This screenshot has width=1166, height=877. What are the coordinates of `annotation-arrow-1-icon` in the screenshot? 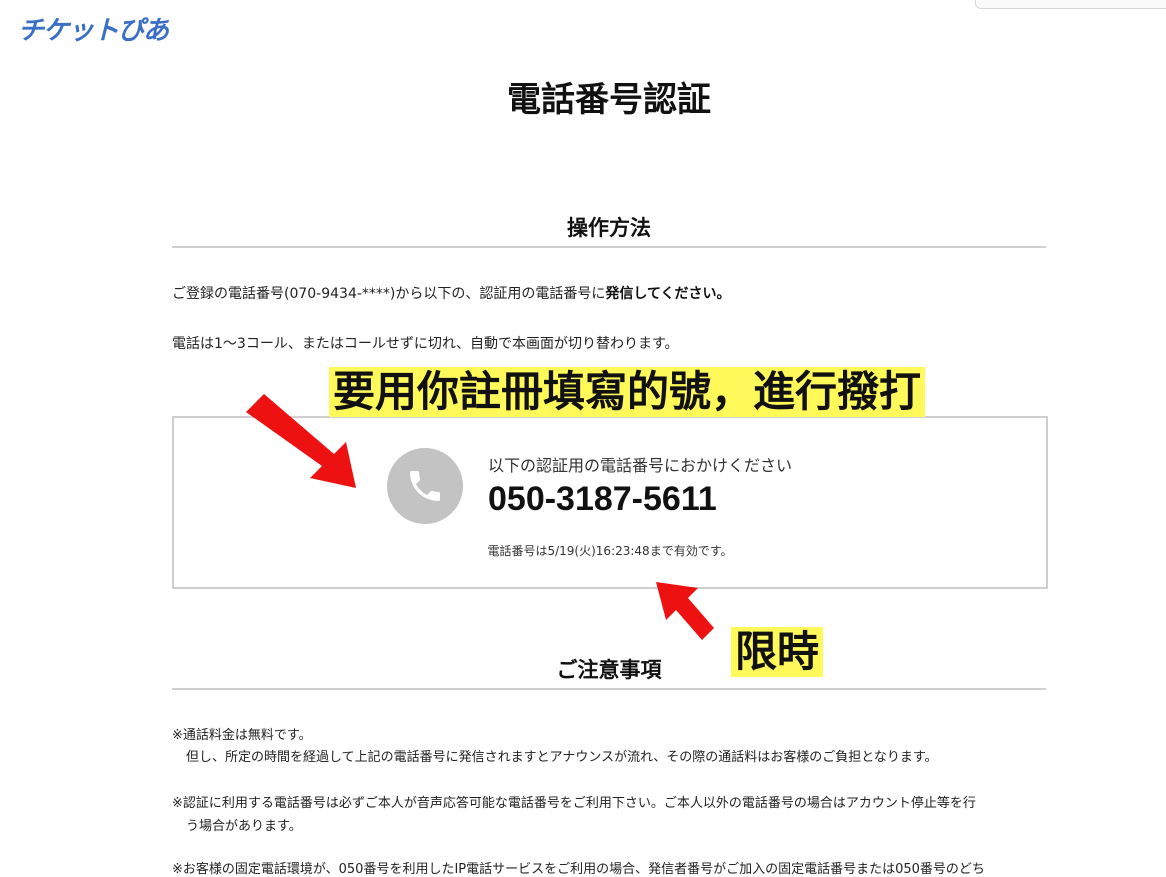 It's located at (301, 441).